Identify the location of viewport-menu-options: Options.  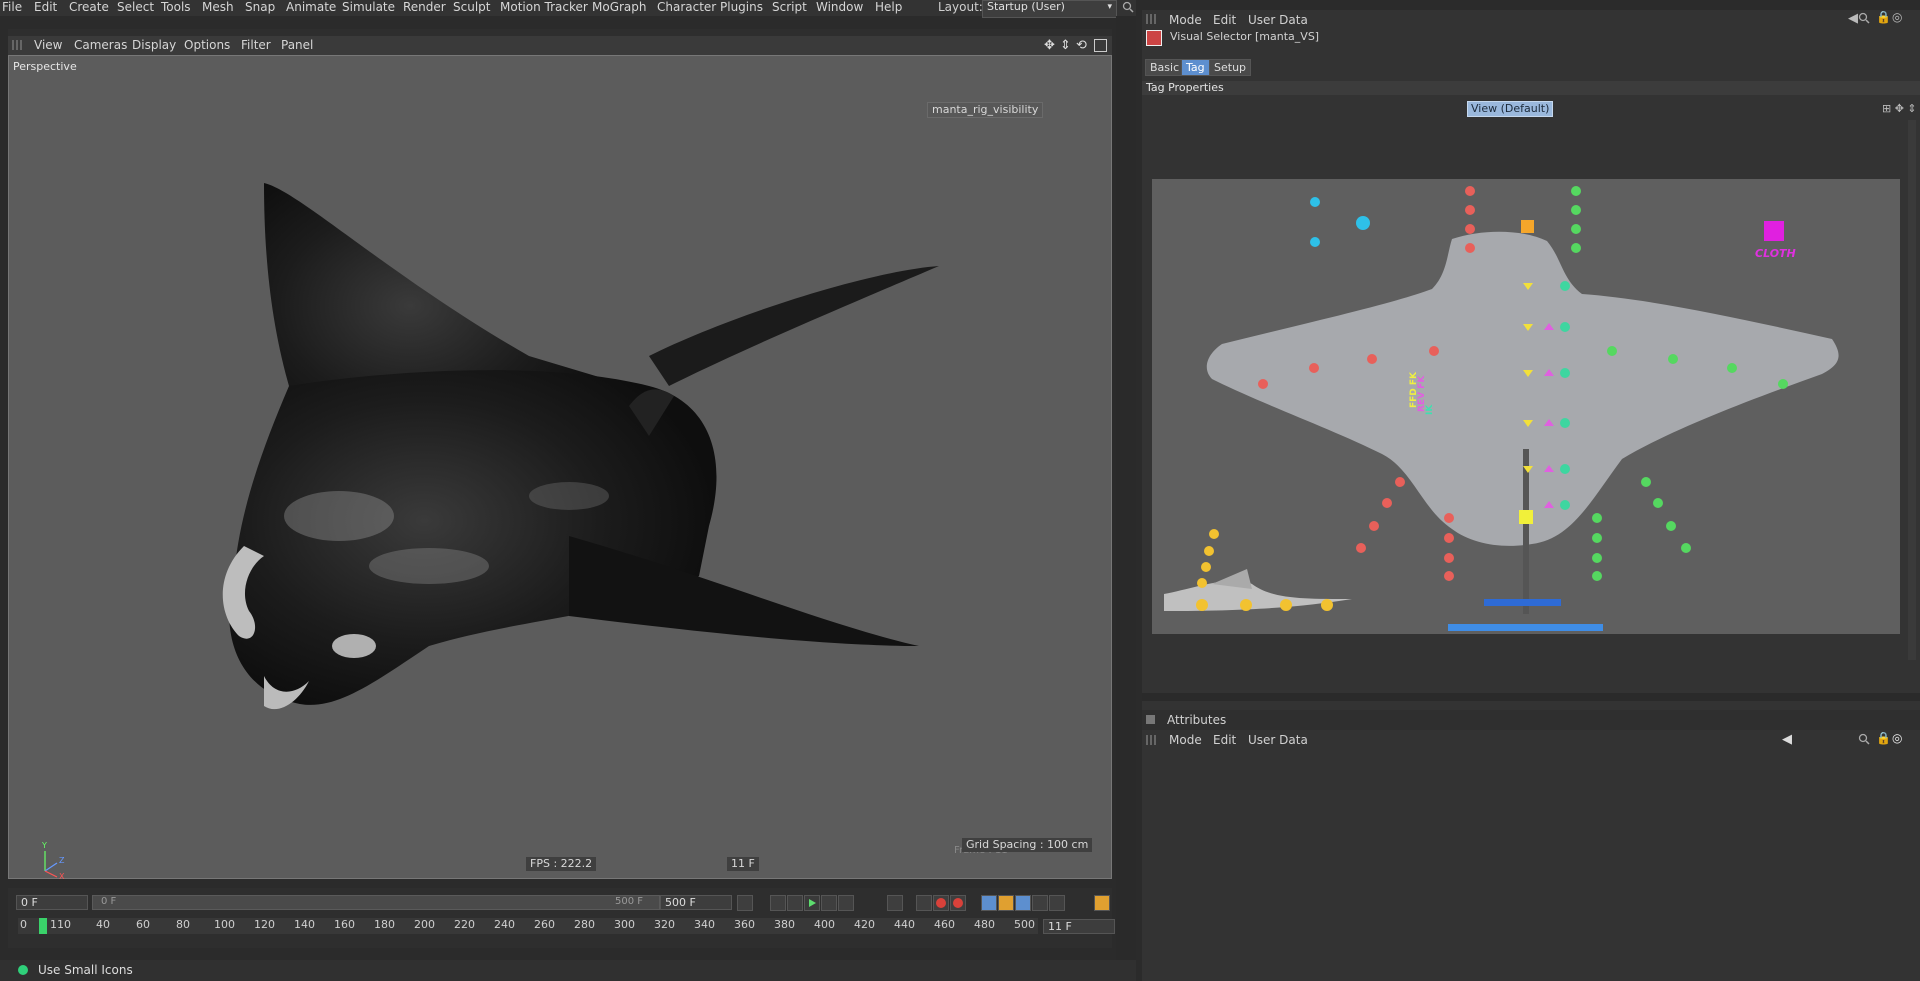
(207, 45).